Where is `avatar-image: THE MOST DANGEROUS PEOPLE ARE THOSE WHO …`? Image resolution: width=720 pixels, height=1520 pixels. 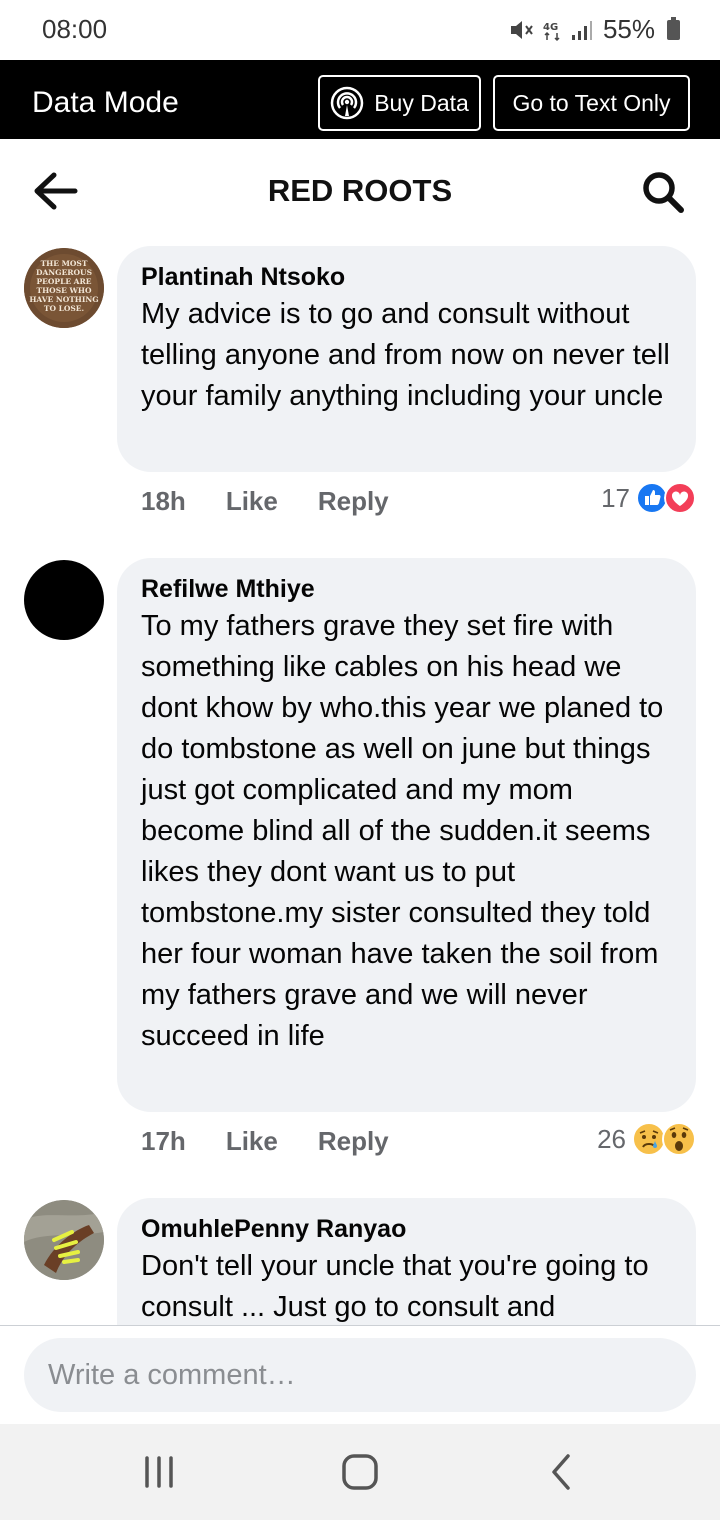 avatar-image: THE MOST DANGEROUS PEOPLE ARE THOSE WHO … is located at coordinates (64, 288).